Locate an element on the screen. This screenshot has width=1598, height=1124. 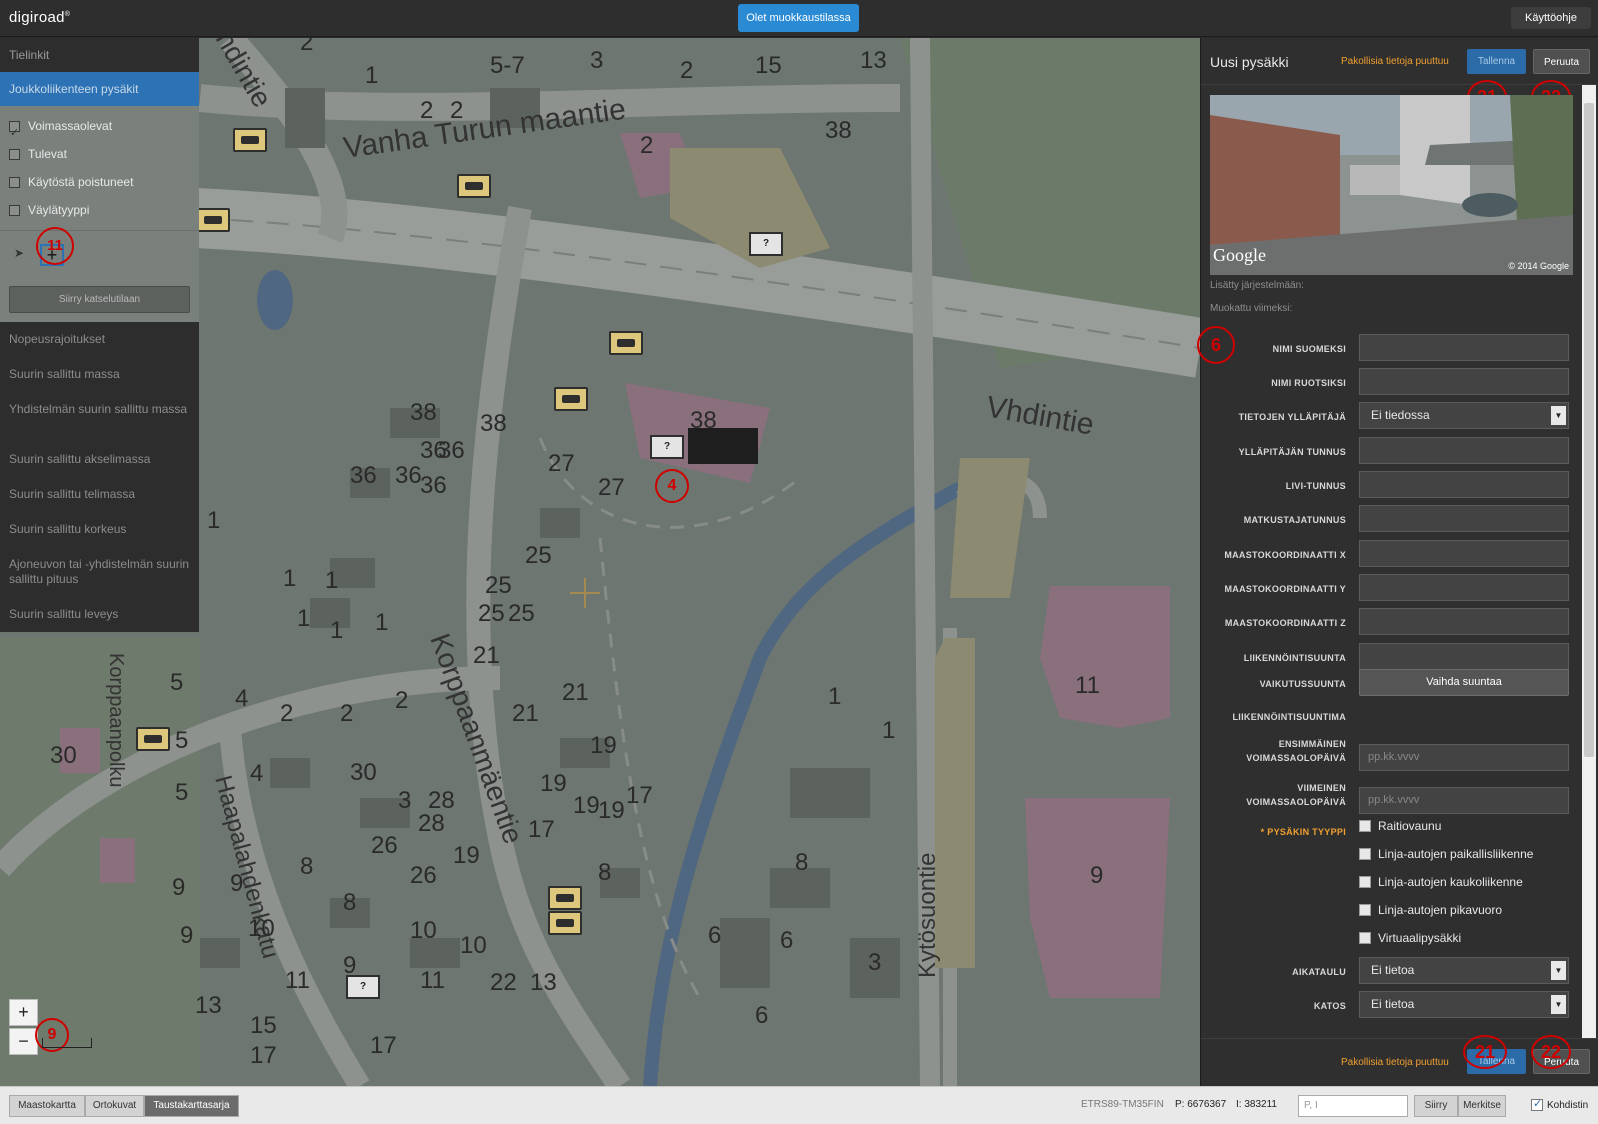
annotation-marker: 4 is located at coordinates (672, 486).